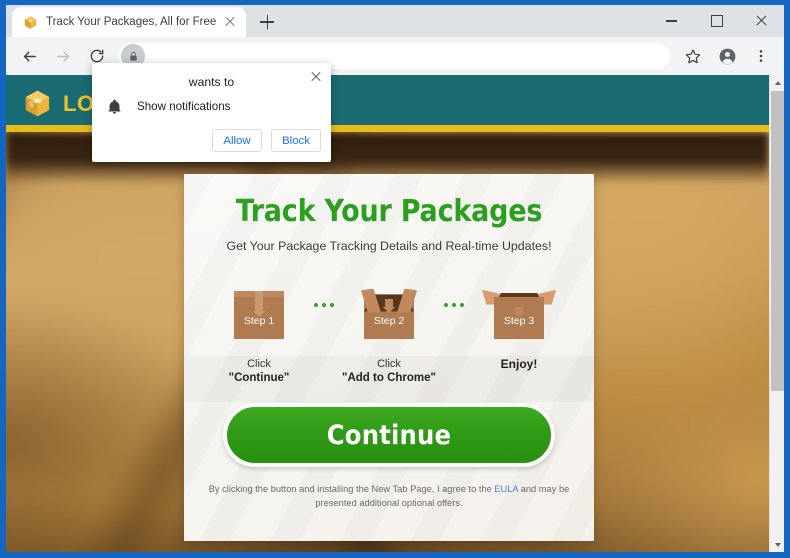 This screenshot has width=790, height=558. Describe the element at coordinates (389, 377) in the screenshot. I see `step-caption-line2: "Add to Chrome"` at that location.